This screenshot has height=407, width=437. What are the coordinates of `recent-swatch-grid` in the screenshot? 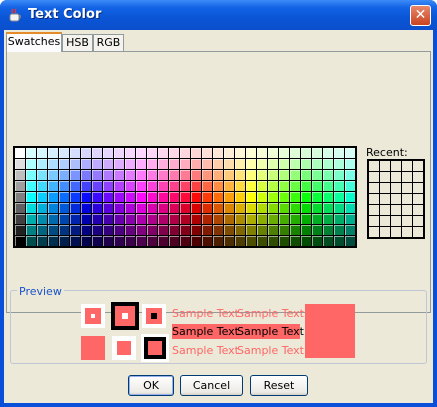 It's located at (396, 199).